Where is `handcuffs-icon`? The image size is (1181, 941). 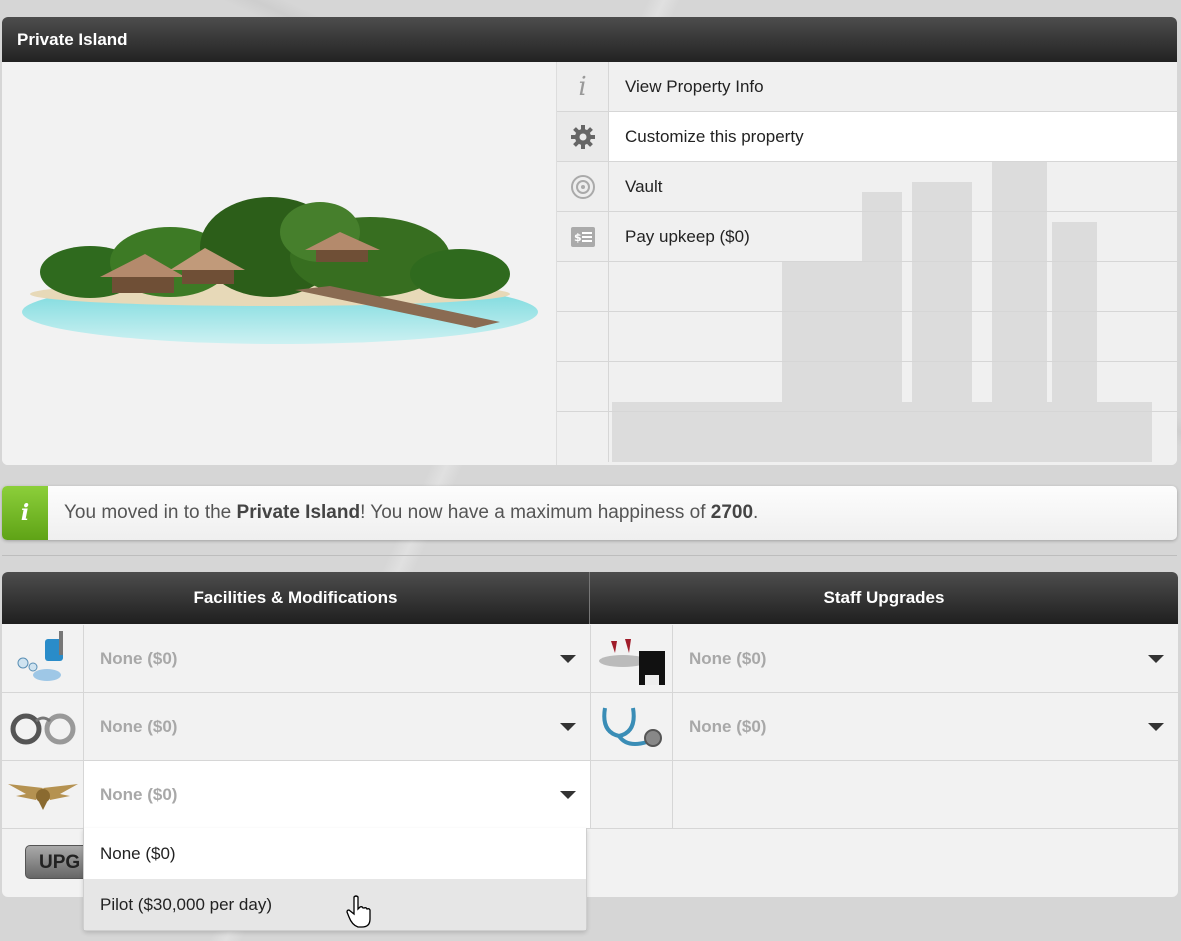
handcuffs-icon is located at coordinates (43, 726).